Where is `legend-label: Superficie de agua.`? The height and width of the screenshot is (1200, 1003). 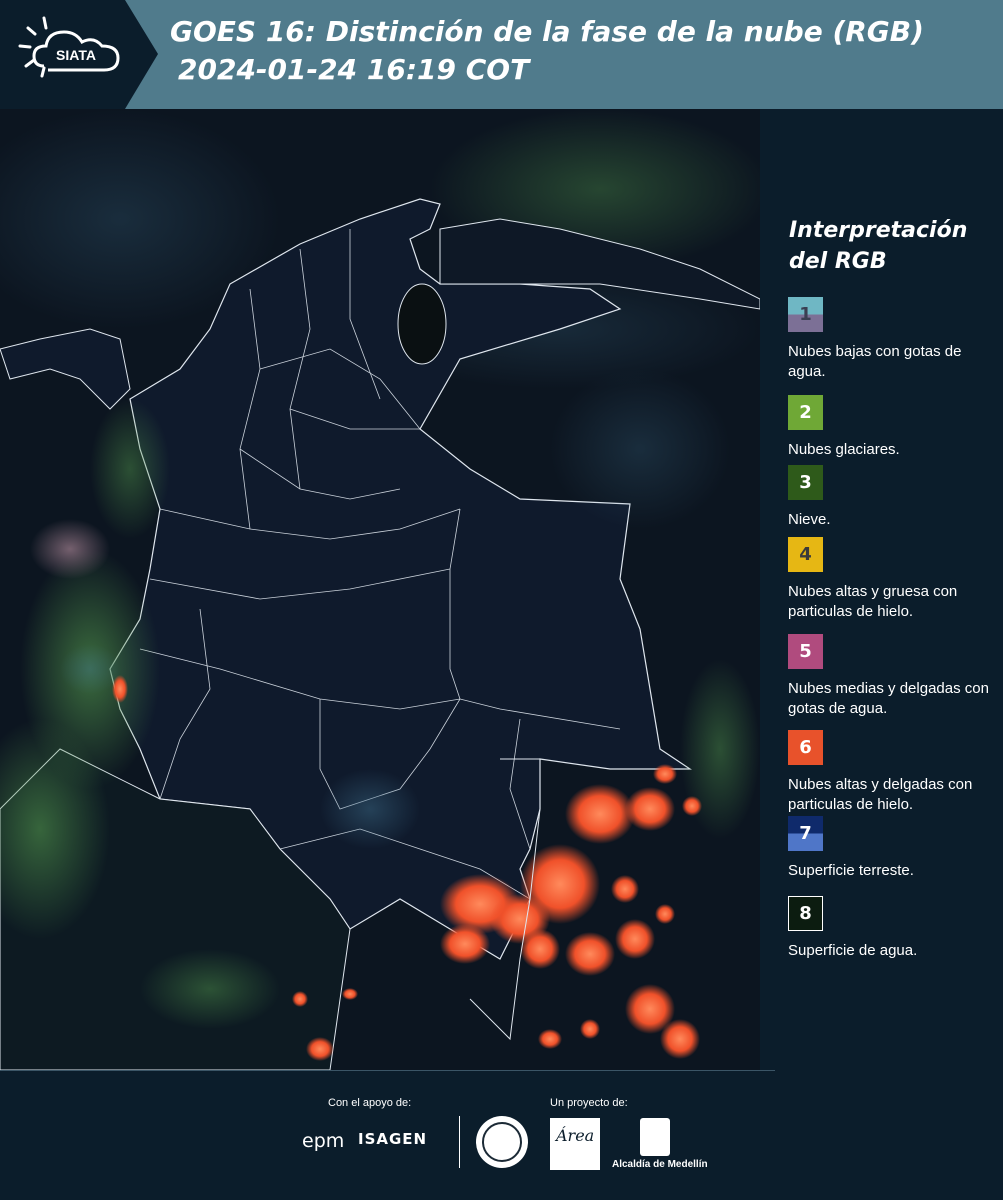 legend-label: Superficie de agua. is located at coordinates (853, 950).